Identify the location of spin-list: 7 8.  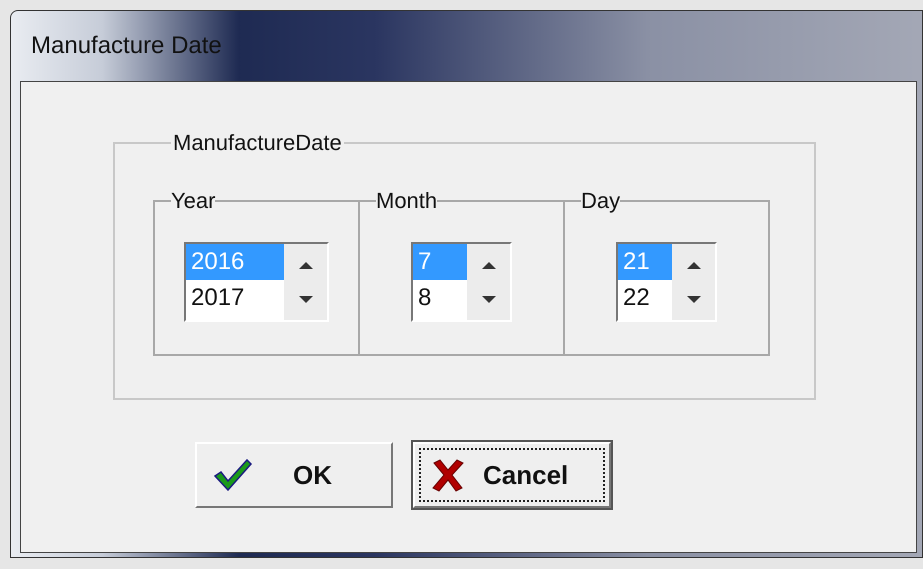
(461, 282).